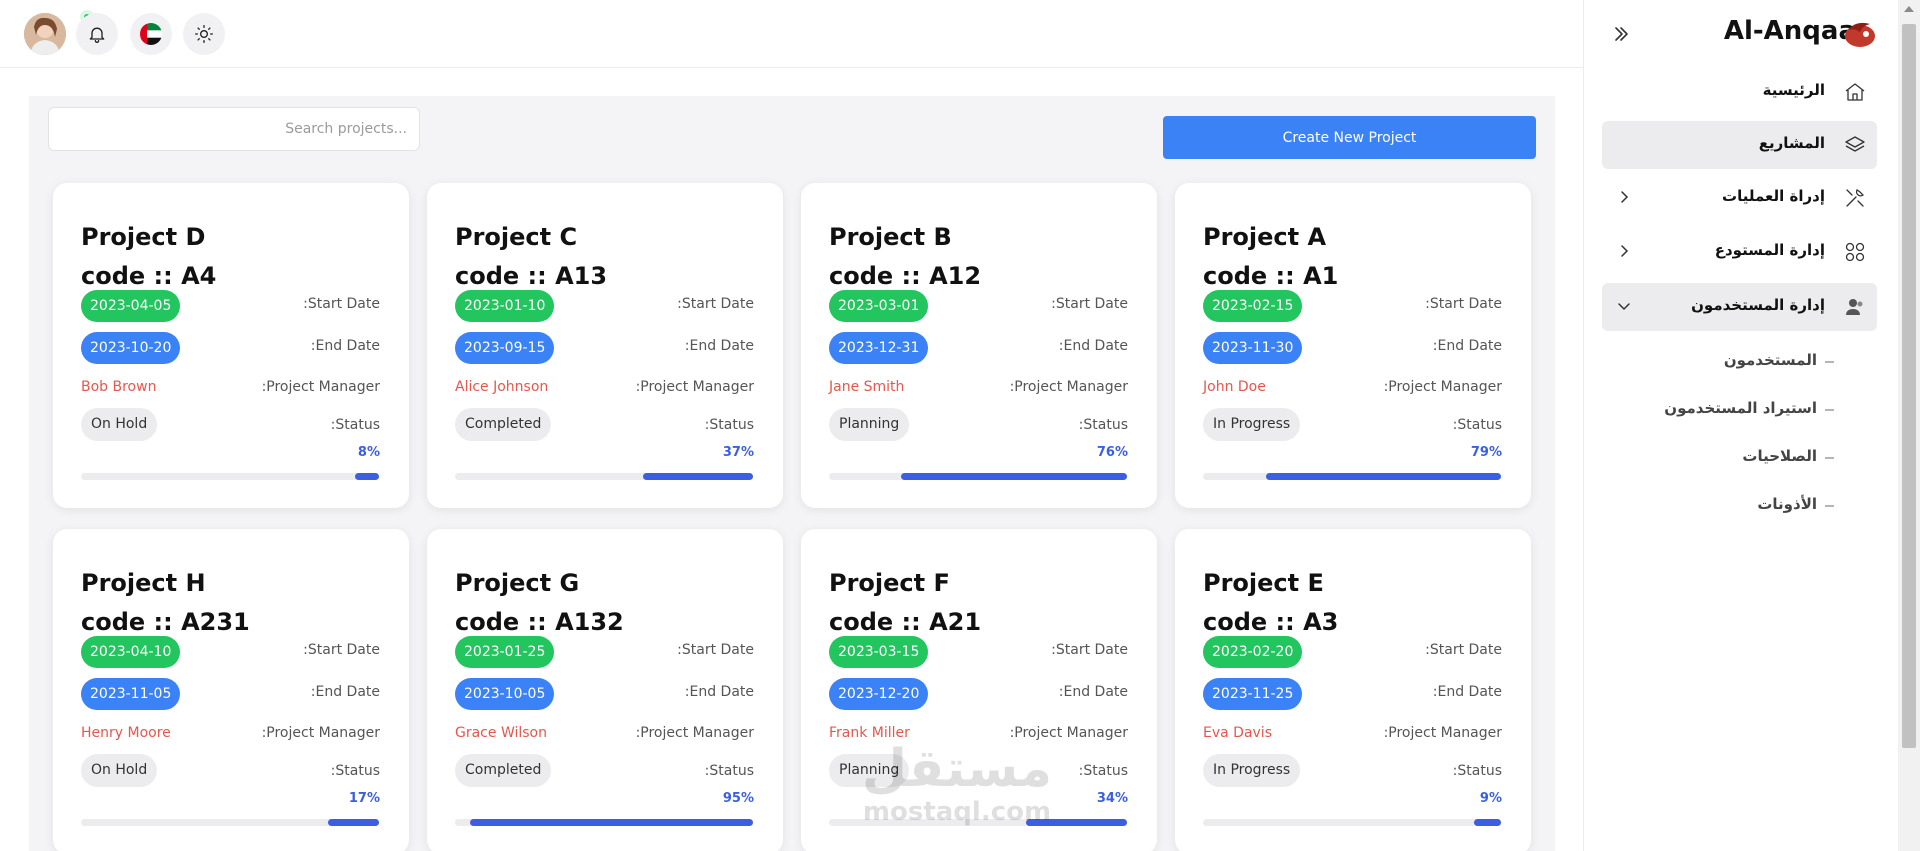 The image size is (1920, 851). What do you see at coordinates (1909, 386) in the screenshot?
I see `scrollbar-thumb` at bounding box center [1909, 386].